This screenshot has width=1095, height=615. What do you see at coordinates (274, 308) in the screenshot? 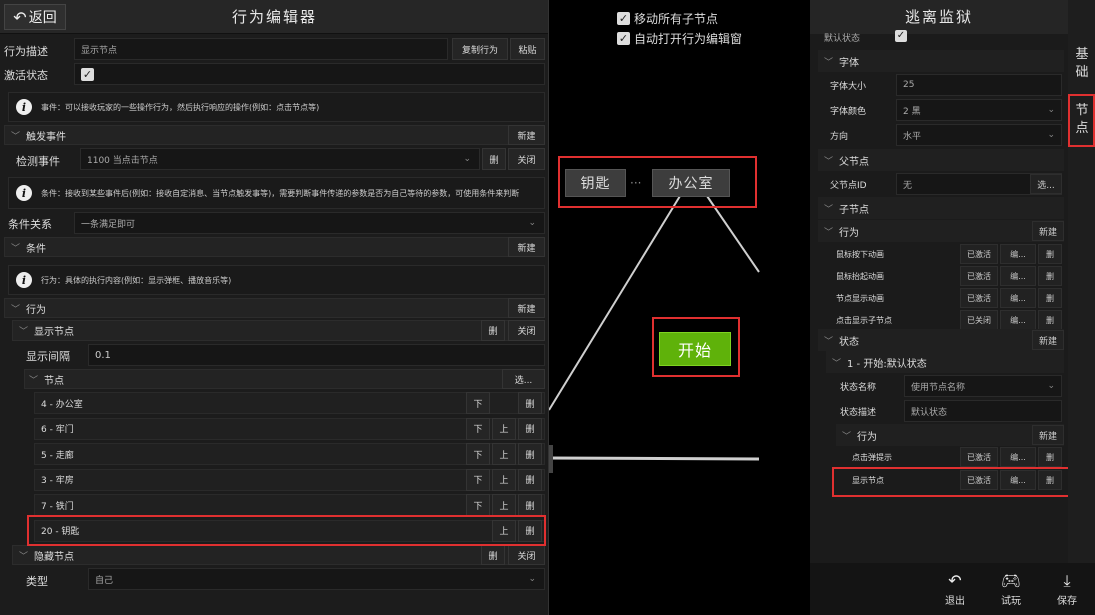
I see `action-section-header: ﹀ 行为` at bounding box center [274, 308].